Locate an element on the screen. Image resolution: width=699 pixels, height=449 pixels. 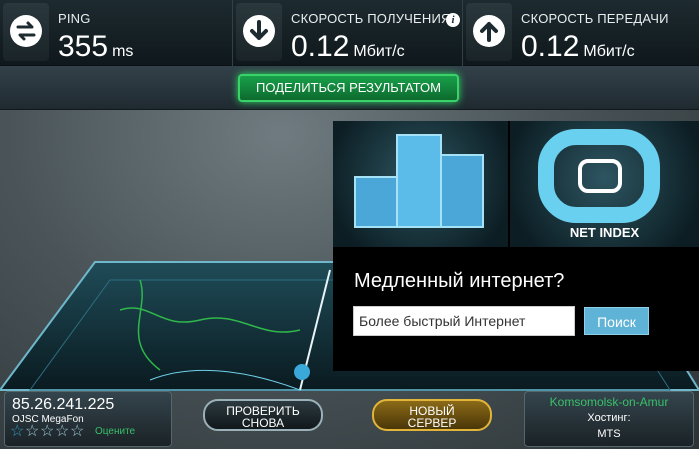
ad-title: Медленный интернет? is located at coordinates (459, 281).